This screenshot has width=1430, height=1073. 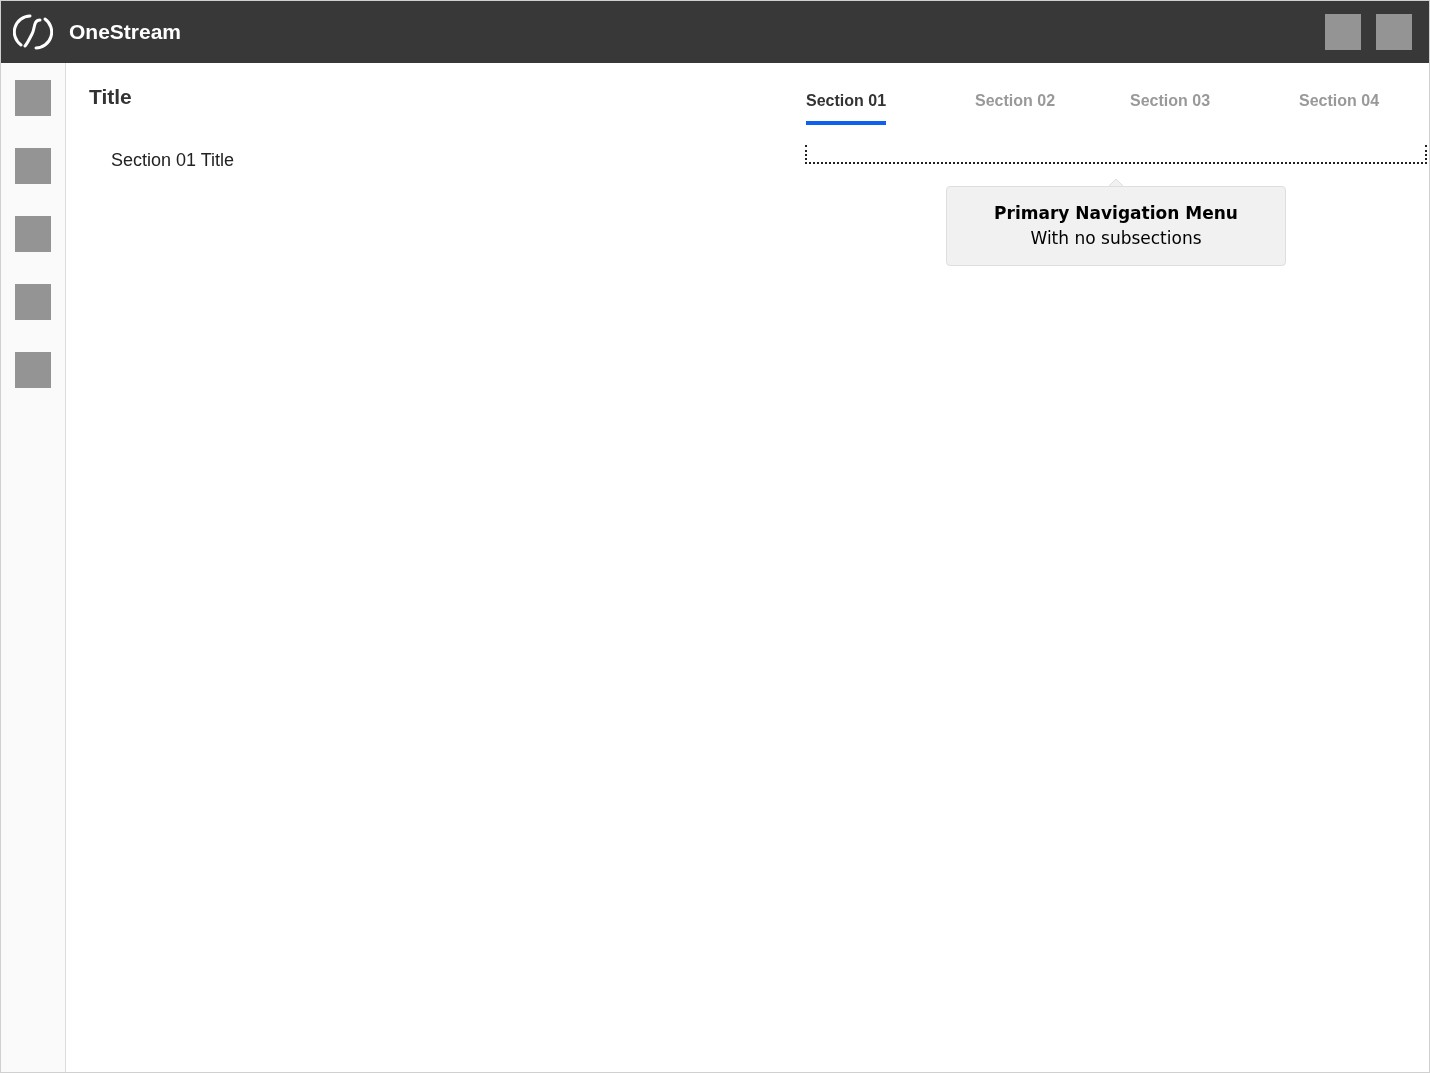 What do you see at coordinates (173, 160) in the screenshot?
I see `section-title: Section 01 Title` at bounding box center [173, 160].